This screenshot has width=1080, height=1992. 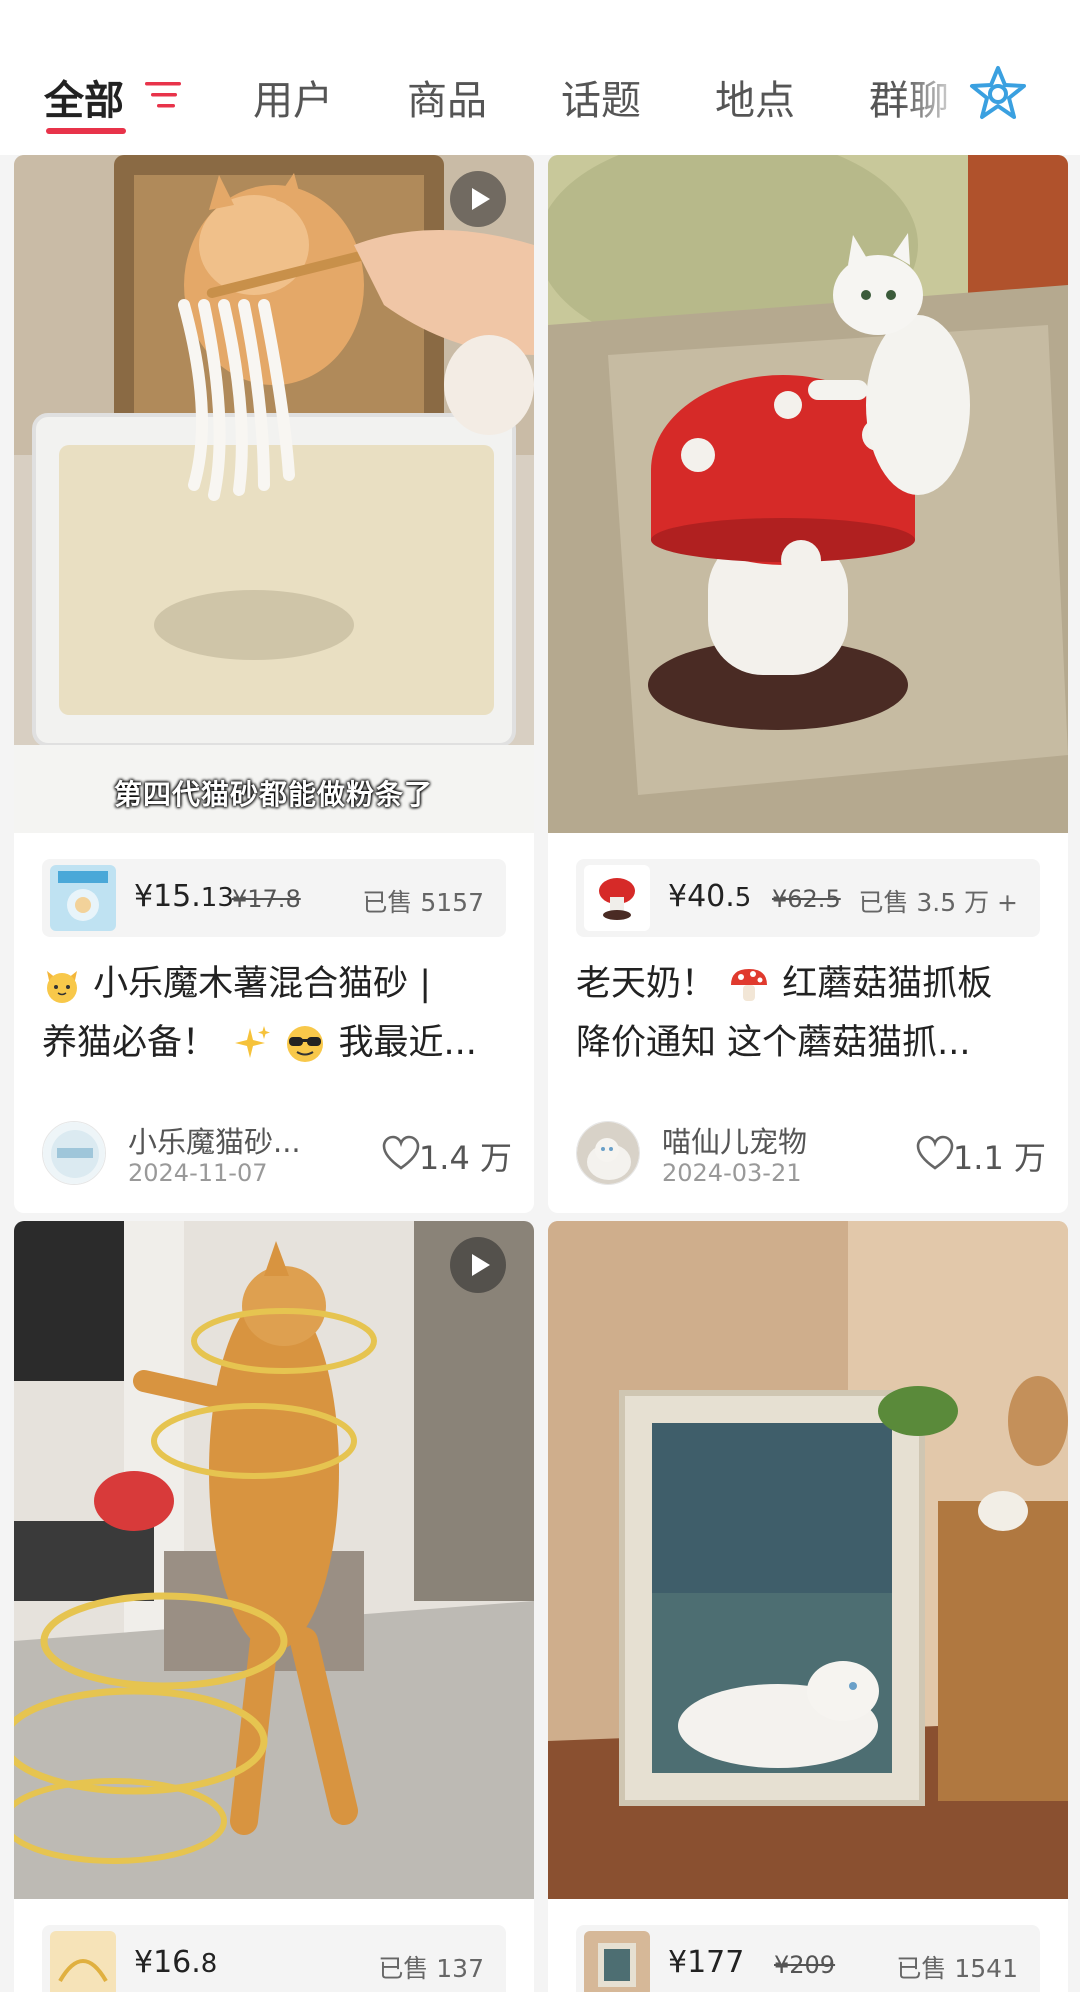 I want to click on product-chip: ¥15.13 ¥17.8 已售 5157, so click(x=274, y=898).